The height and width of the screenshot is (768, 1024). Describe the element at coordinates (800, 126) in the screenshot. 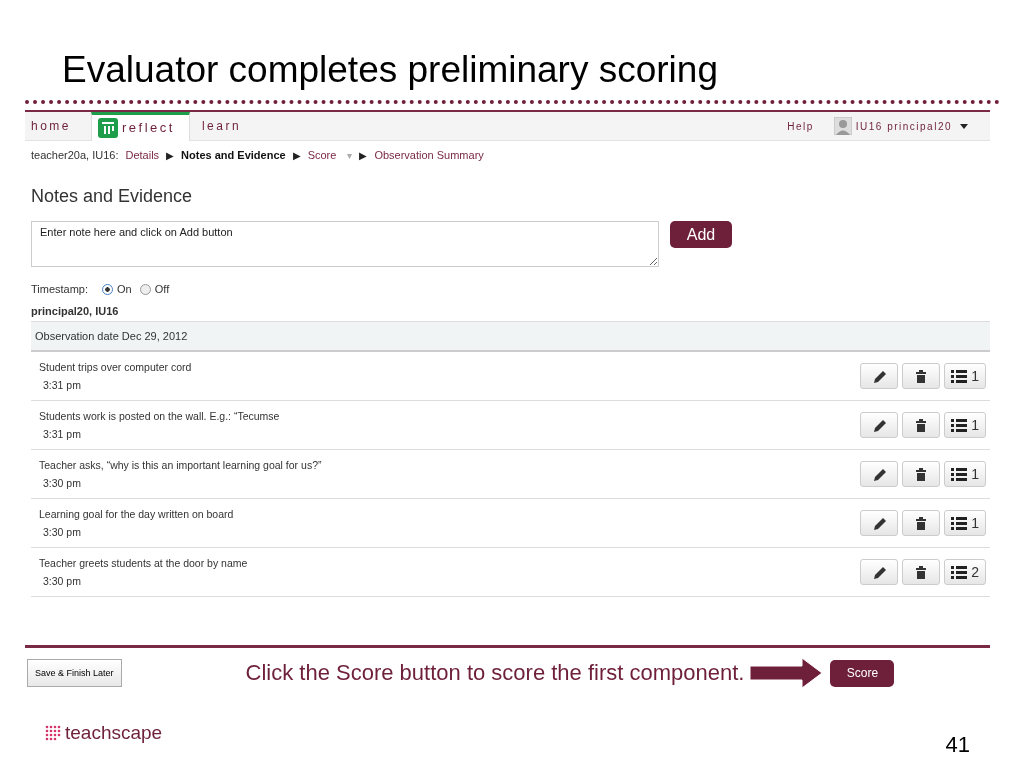

I see `help-link: Help` at that location.